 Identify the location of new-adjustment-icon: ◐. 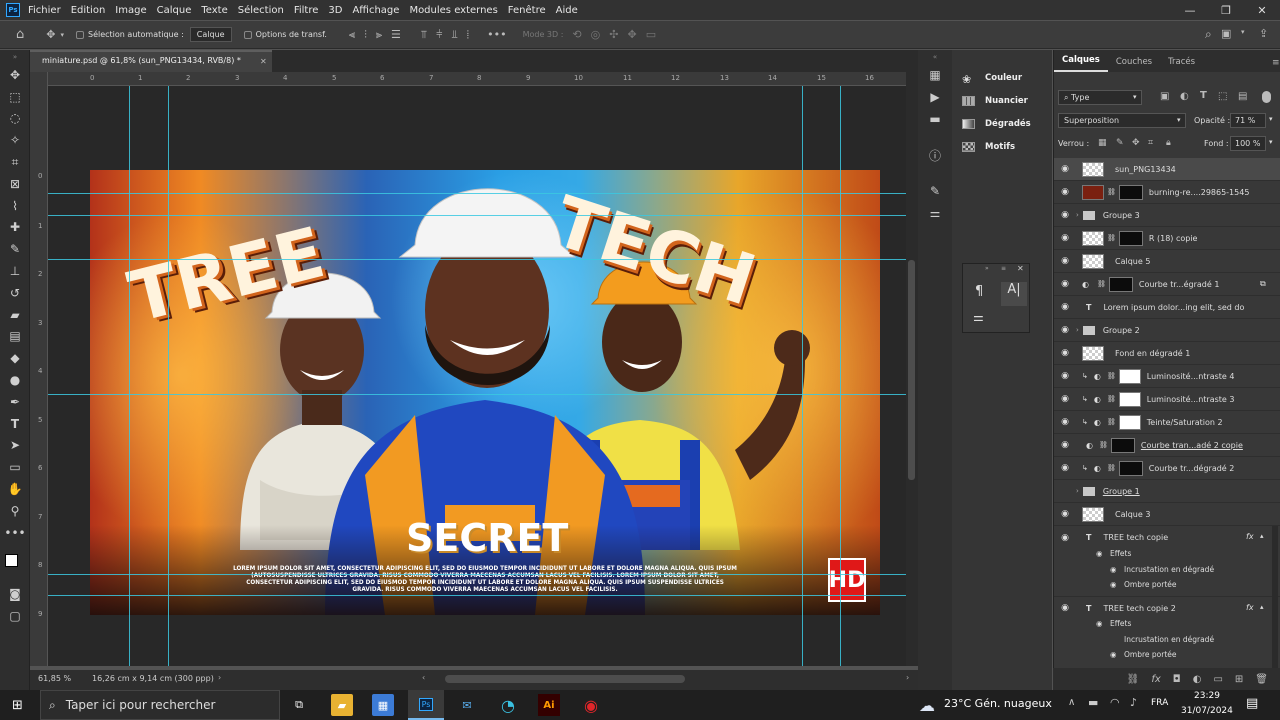
(1197, 679).